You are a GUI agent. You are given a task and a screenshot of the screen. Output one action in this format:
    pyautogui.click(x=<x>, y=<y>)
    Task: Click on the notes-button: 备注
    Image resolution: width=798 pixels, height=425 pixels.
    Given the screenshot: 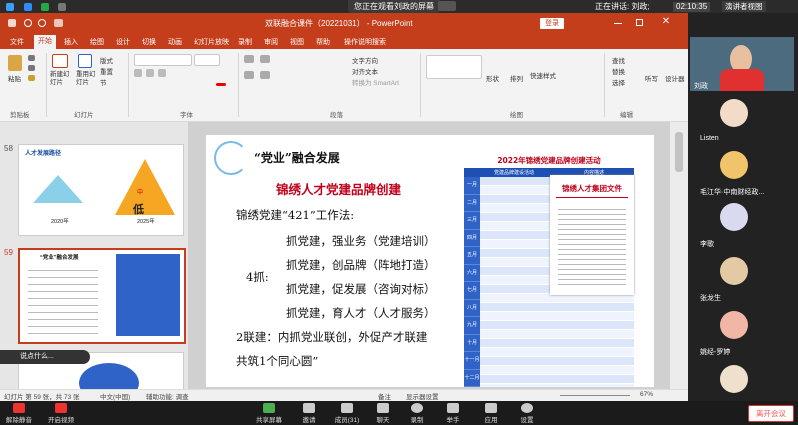 What is the action you would take?
    pyautogui.click(x=384, y=396)
    